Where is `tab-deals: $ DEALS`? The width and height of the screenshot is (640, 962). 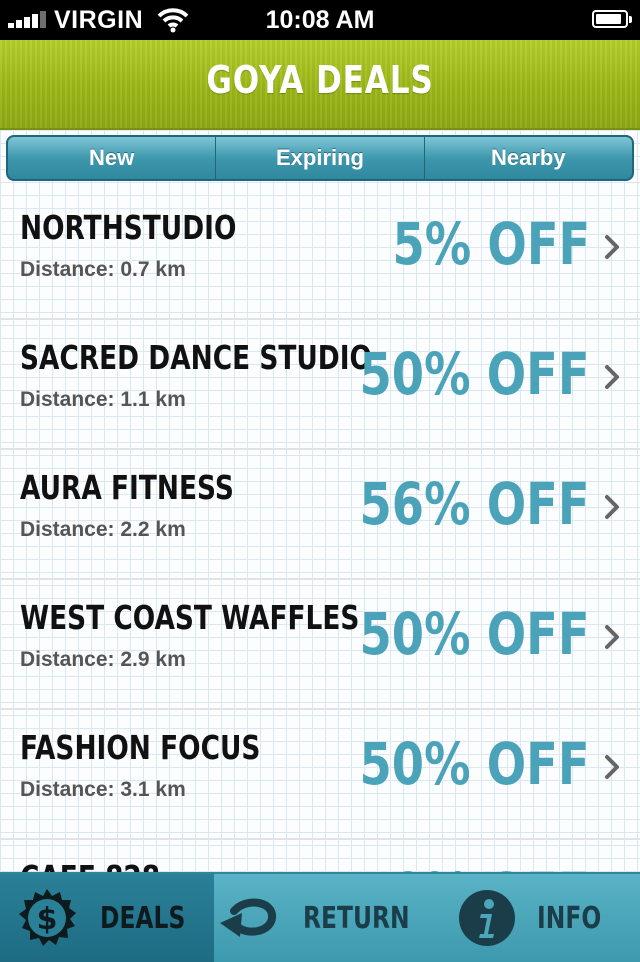 tab-deals: $ DEALS is located at coordinates (107, 918).